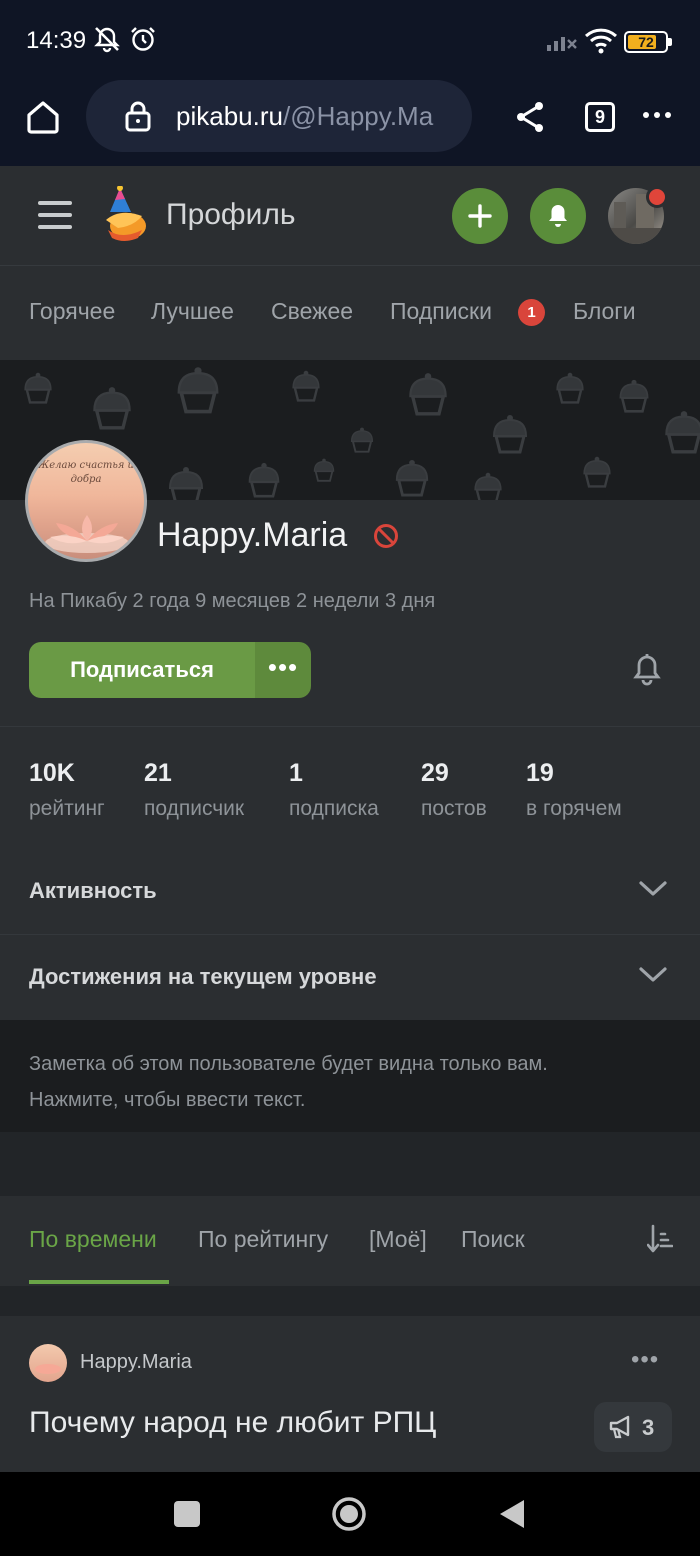 The height and width of the screenshot is (1556, 700). Describe the element at coordinates (350, 216) in the screenshot. I see `app-header: Профиль` at that location.